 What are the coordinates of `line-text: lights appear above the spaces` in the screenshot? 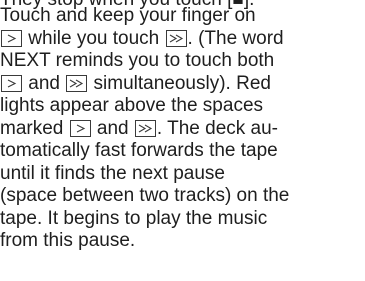 It's located at (132, 105).